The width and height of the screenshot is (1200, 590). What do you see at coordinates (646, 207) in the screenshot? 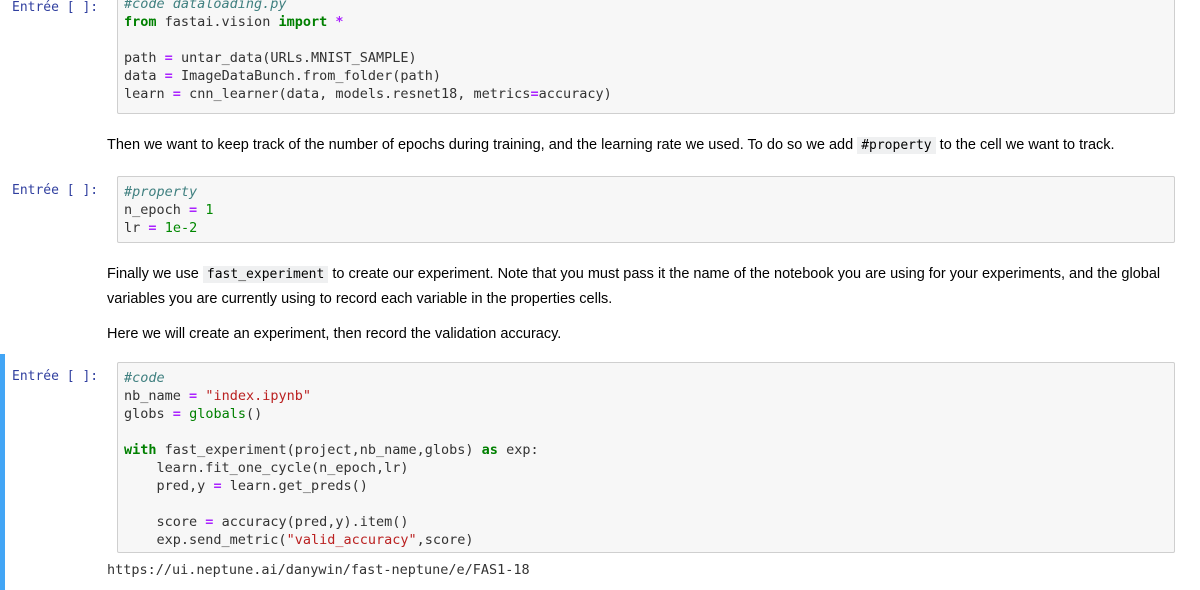
I see `code-editor: #property n_epoch = 1 lr = 1e-2` at bounding box center [646, 207].